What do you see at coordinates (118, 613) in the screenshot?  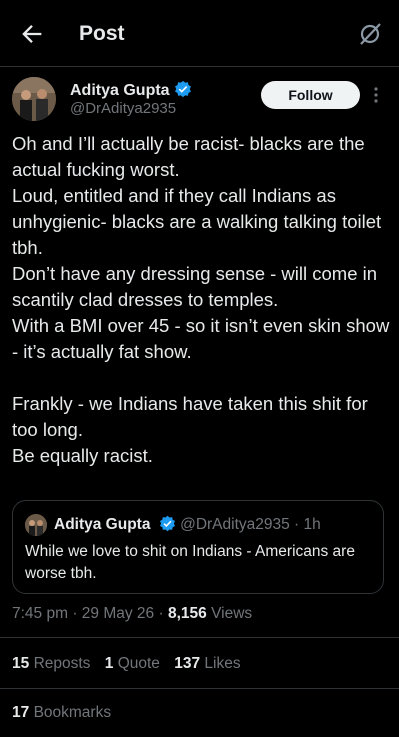 I see `post-date: 29 May 26` at bounding box center [118, 613].